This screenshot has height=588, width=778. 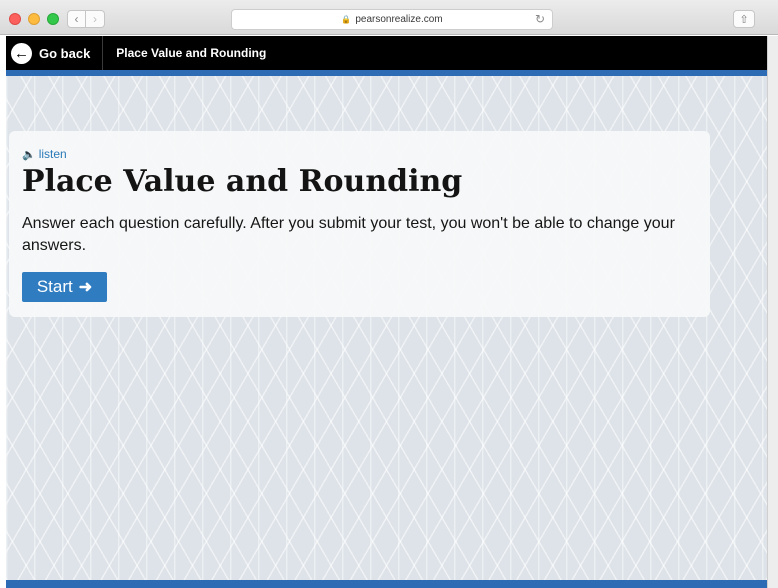 What do you see at coordinates (242, 181) in the screenshot?
I see `page-title: Place Value and Rounding` at bounding box center [242, 181].